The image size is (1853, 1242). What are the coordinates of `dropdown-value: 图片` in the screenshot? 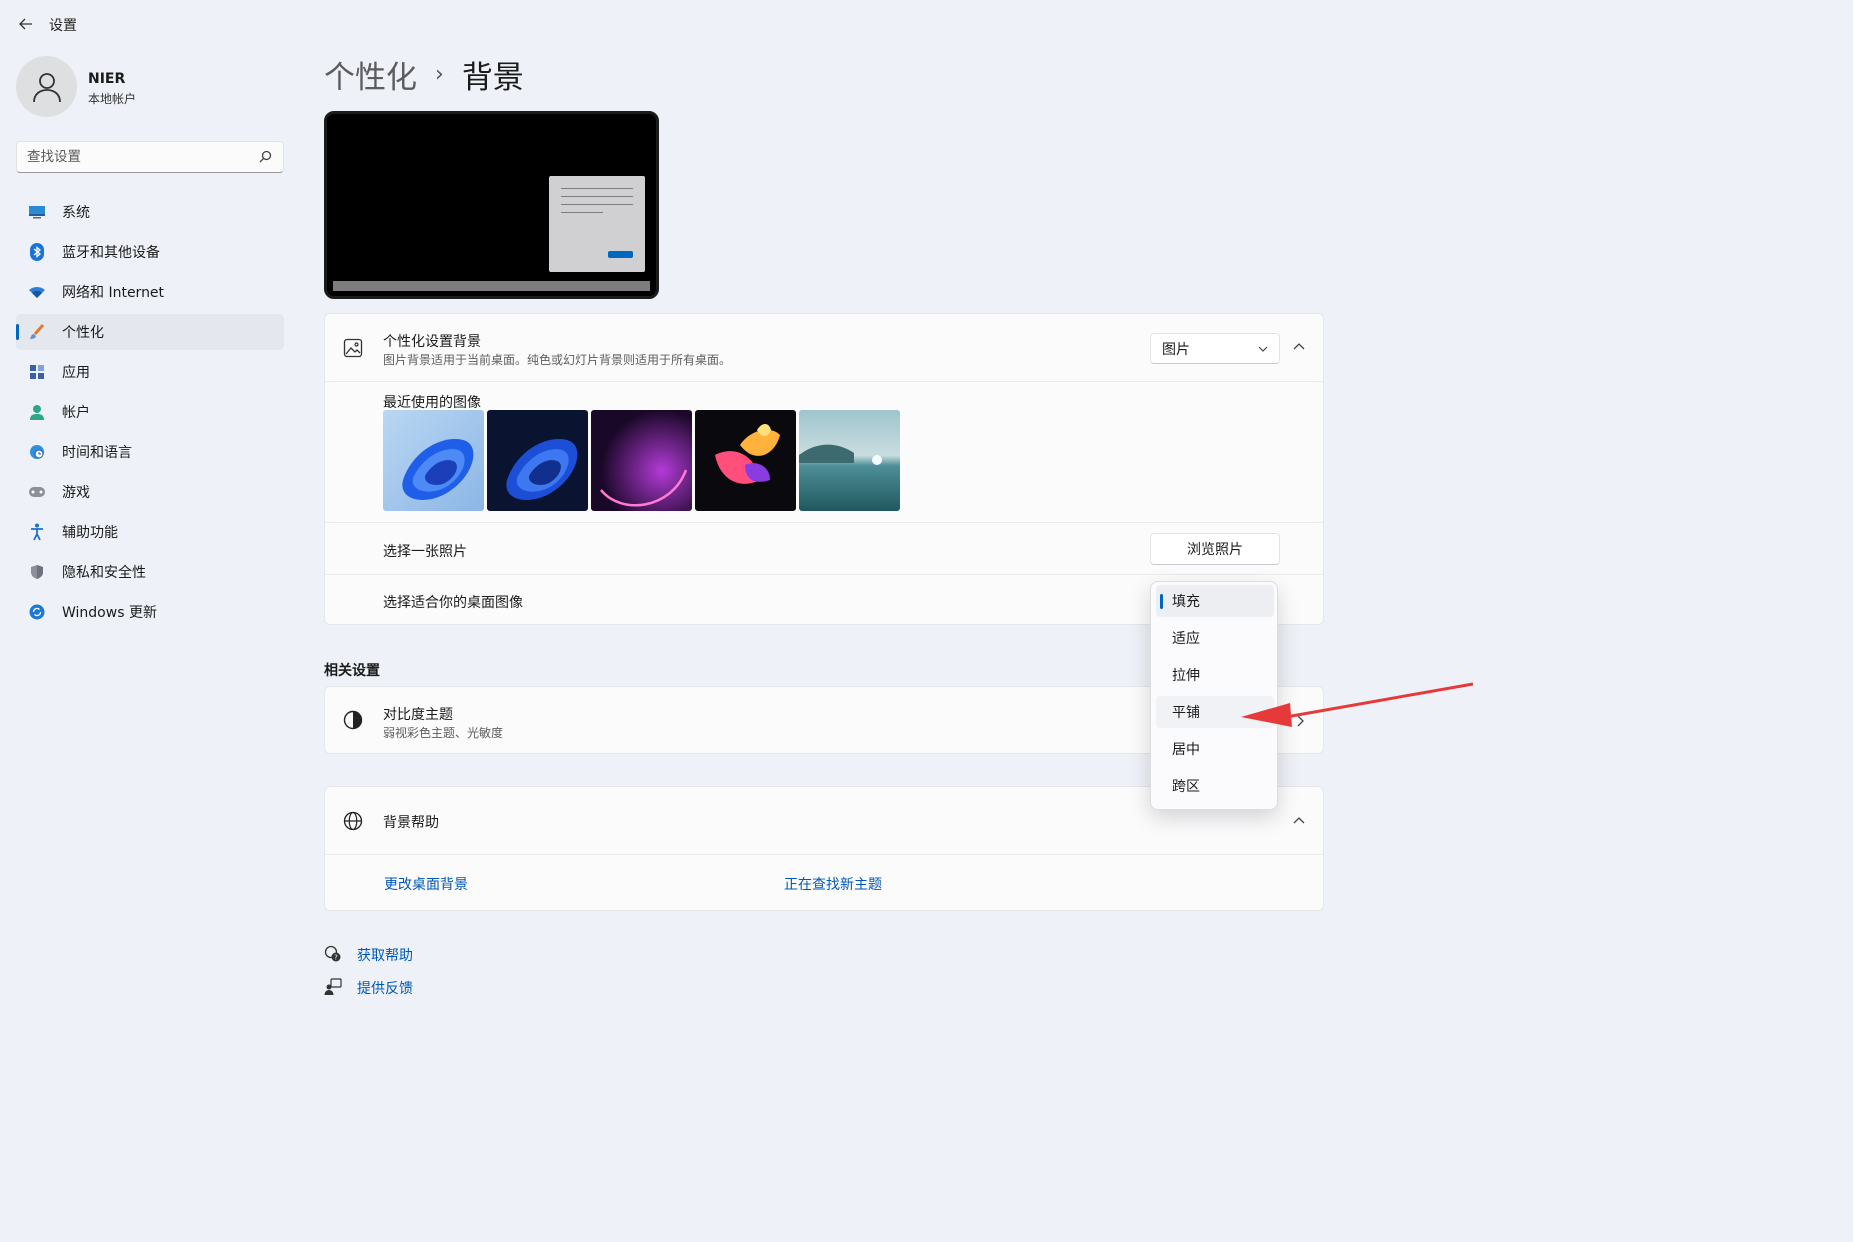 It's located at (1176, 349).